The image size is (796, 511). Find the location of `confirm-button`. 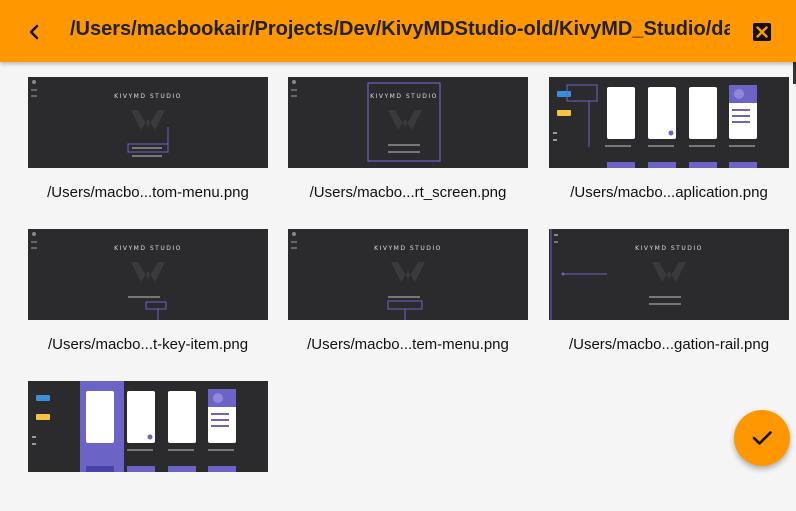

confirm-button is located at coordinates (762, 438).